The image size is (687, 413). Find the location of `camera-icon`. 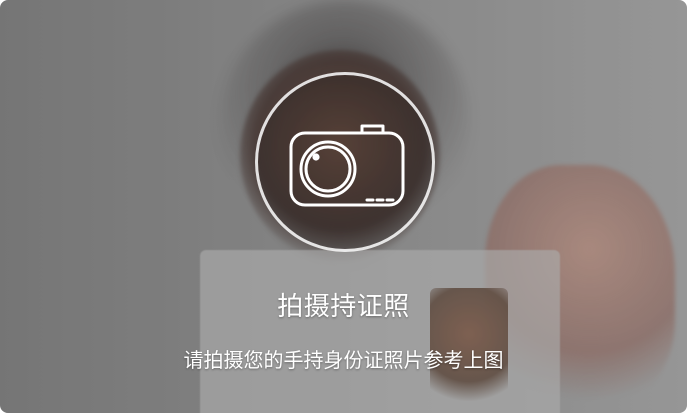

camera-icon is located at coordinates (347, 165).